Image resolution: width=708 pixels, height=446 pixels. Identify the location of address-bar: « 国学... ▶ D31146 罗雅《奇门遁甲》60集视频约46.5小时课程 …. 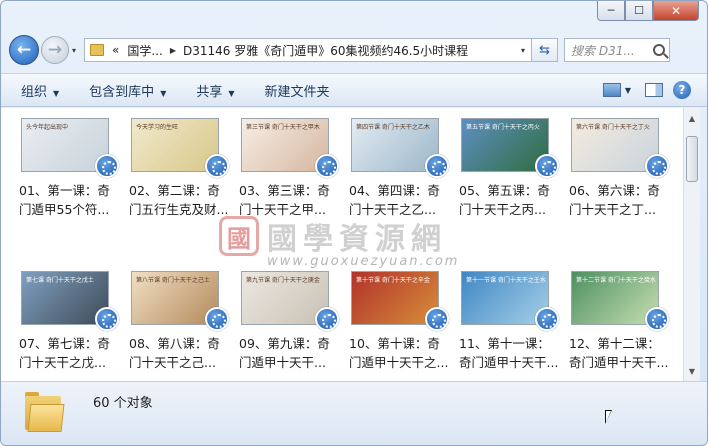
(308, 50).